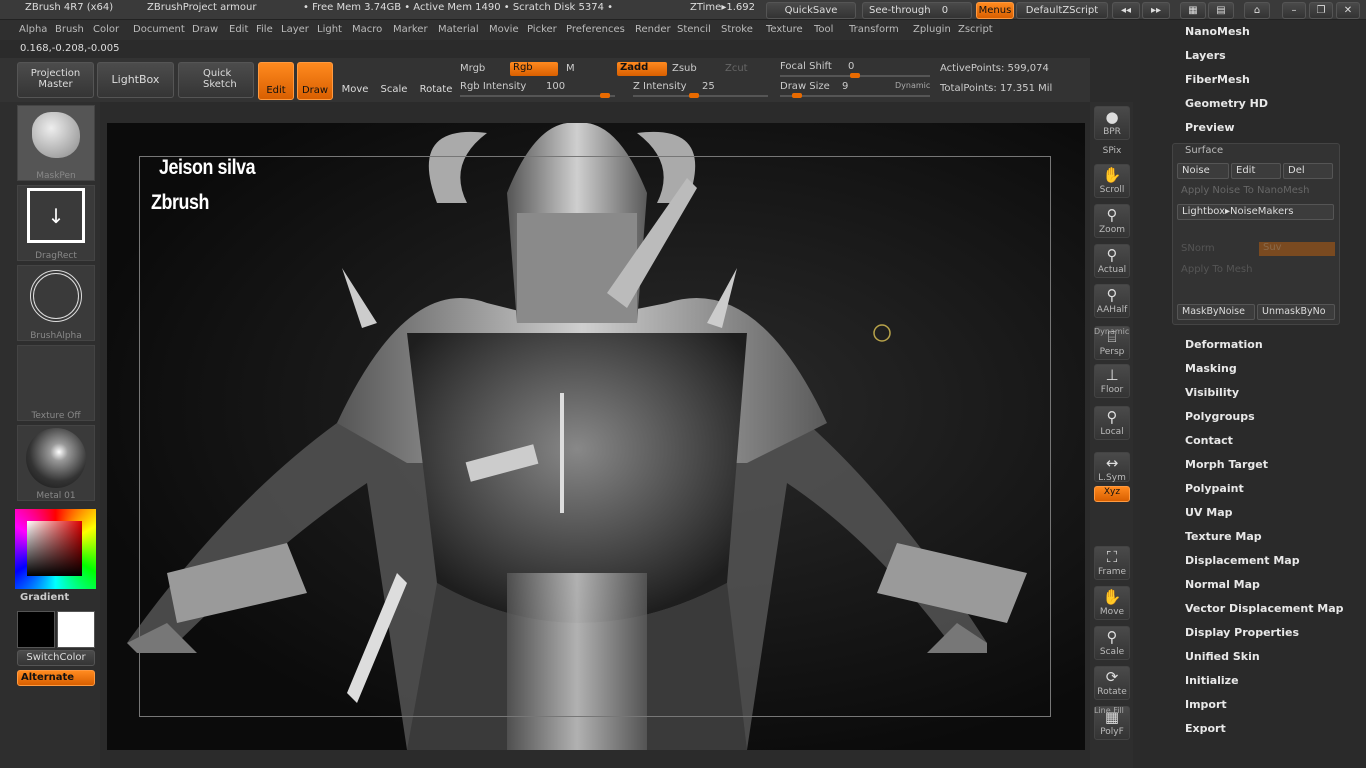  Describe the element at coordinates (1224, 344) in the screenshot. I see `panel-deformation: Deformation` at that location.